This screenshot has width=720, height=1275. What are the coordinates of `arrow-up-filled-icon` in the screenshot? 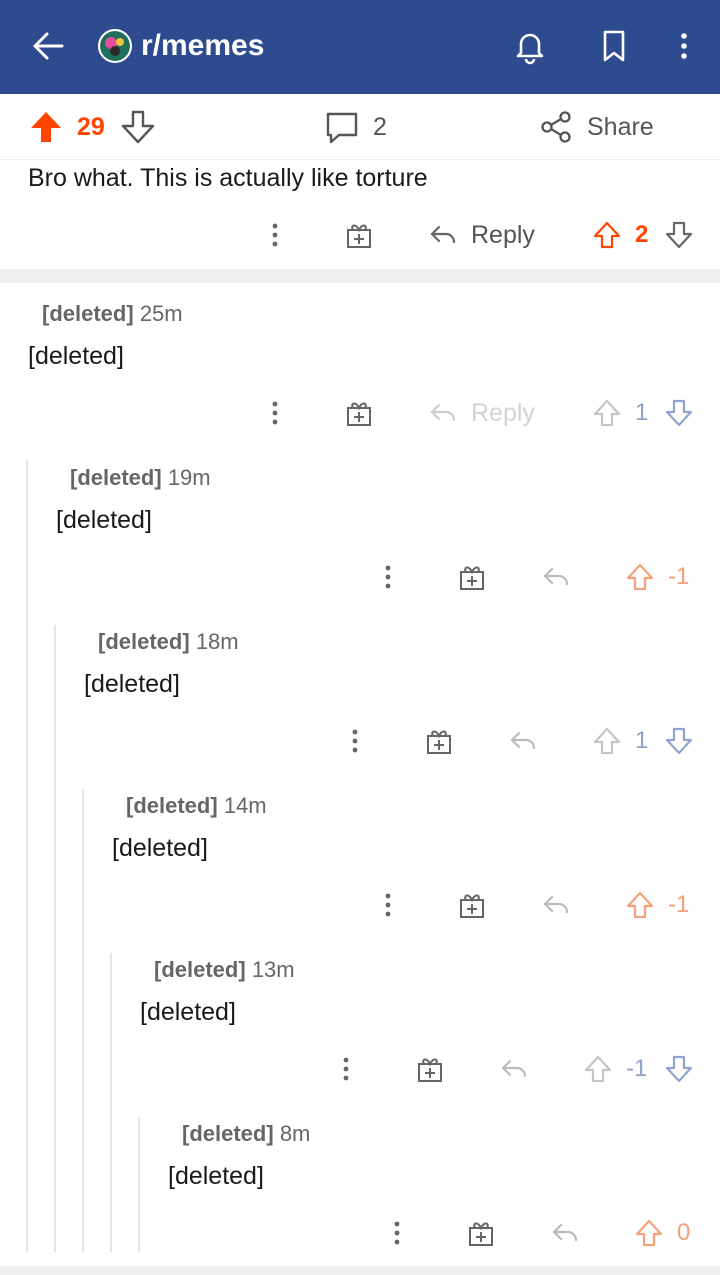 It's located at (46, 127).